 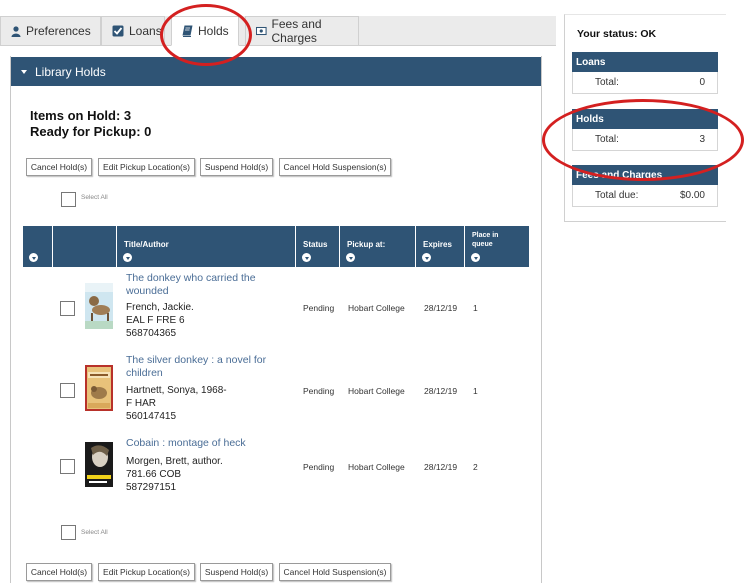 What do you see at coordinates (146, 244) in the screenshot?
I see `column-label: Title/Author` at bounding box center [146, 244].